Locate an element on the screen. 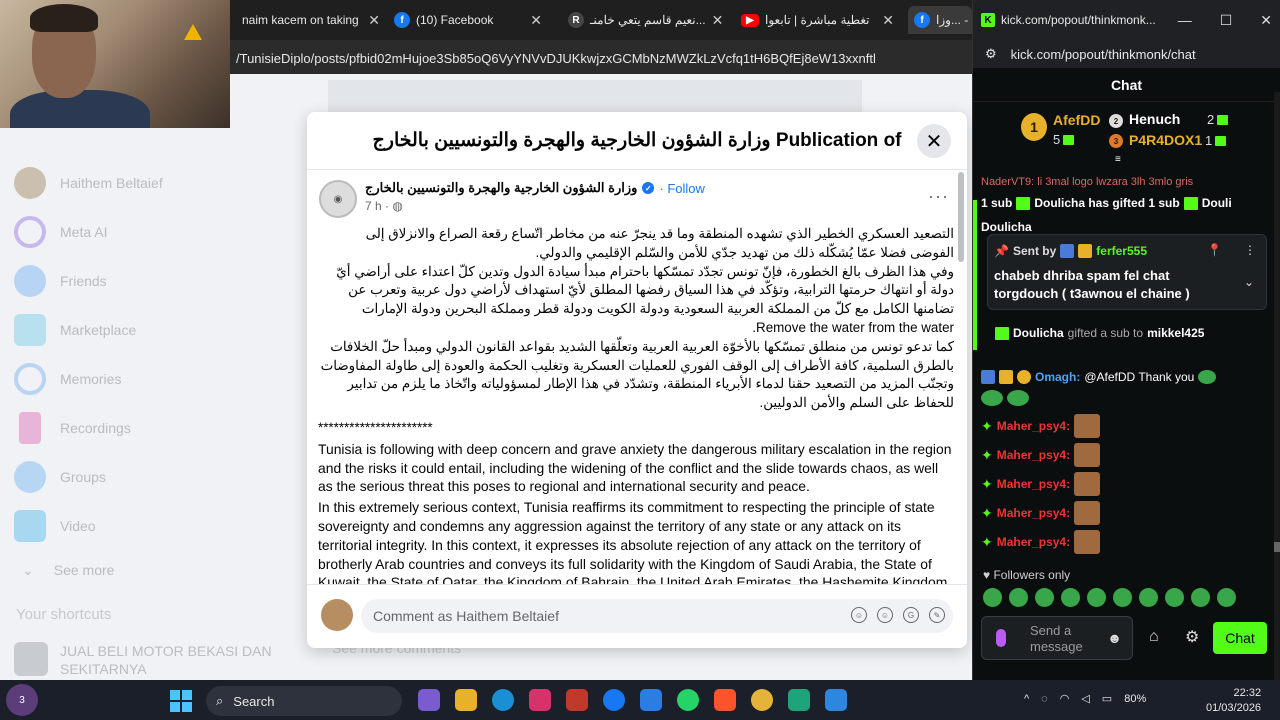 This screenshot has width=1280, height=720. page-avatar: ◉ is located at coordinates (338, 199).